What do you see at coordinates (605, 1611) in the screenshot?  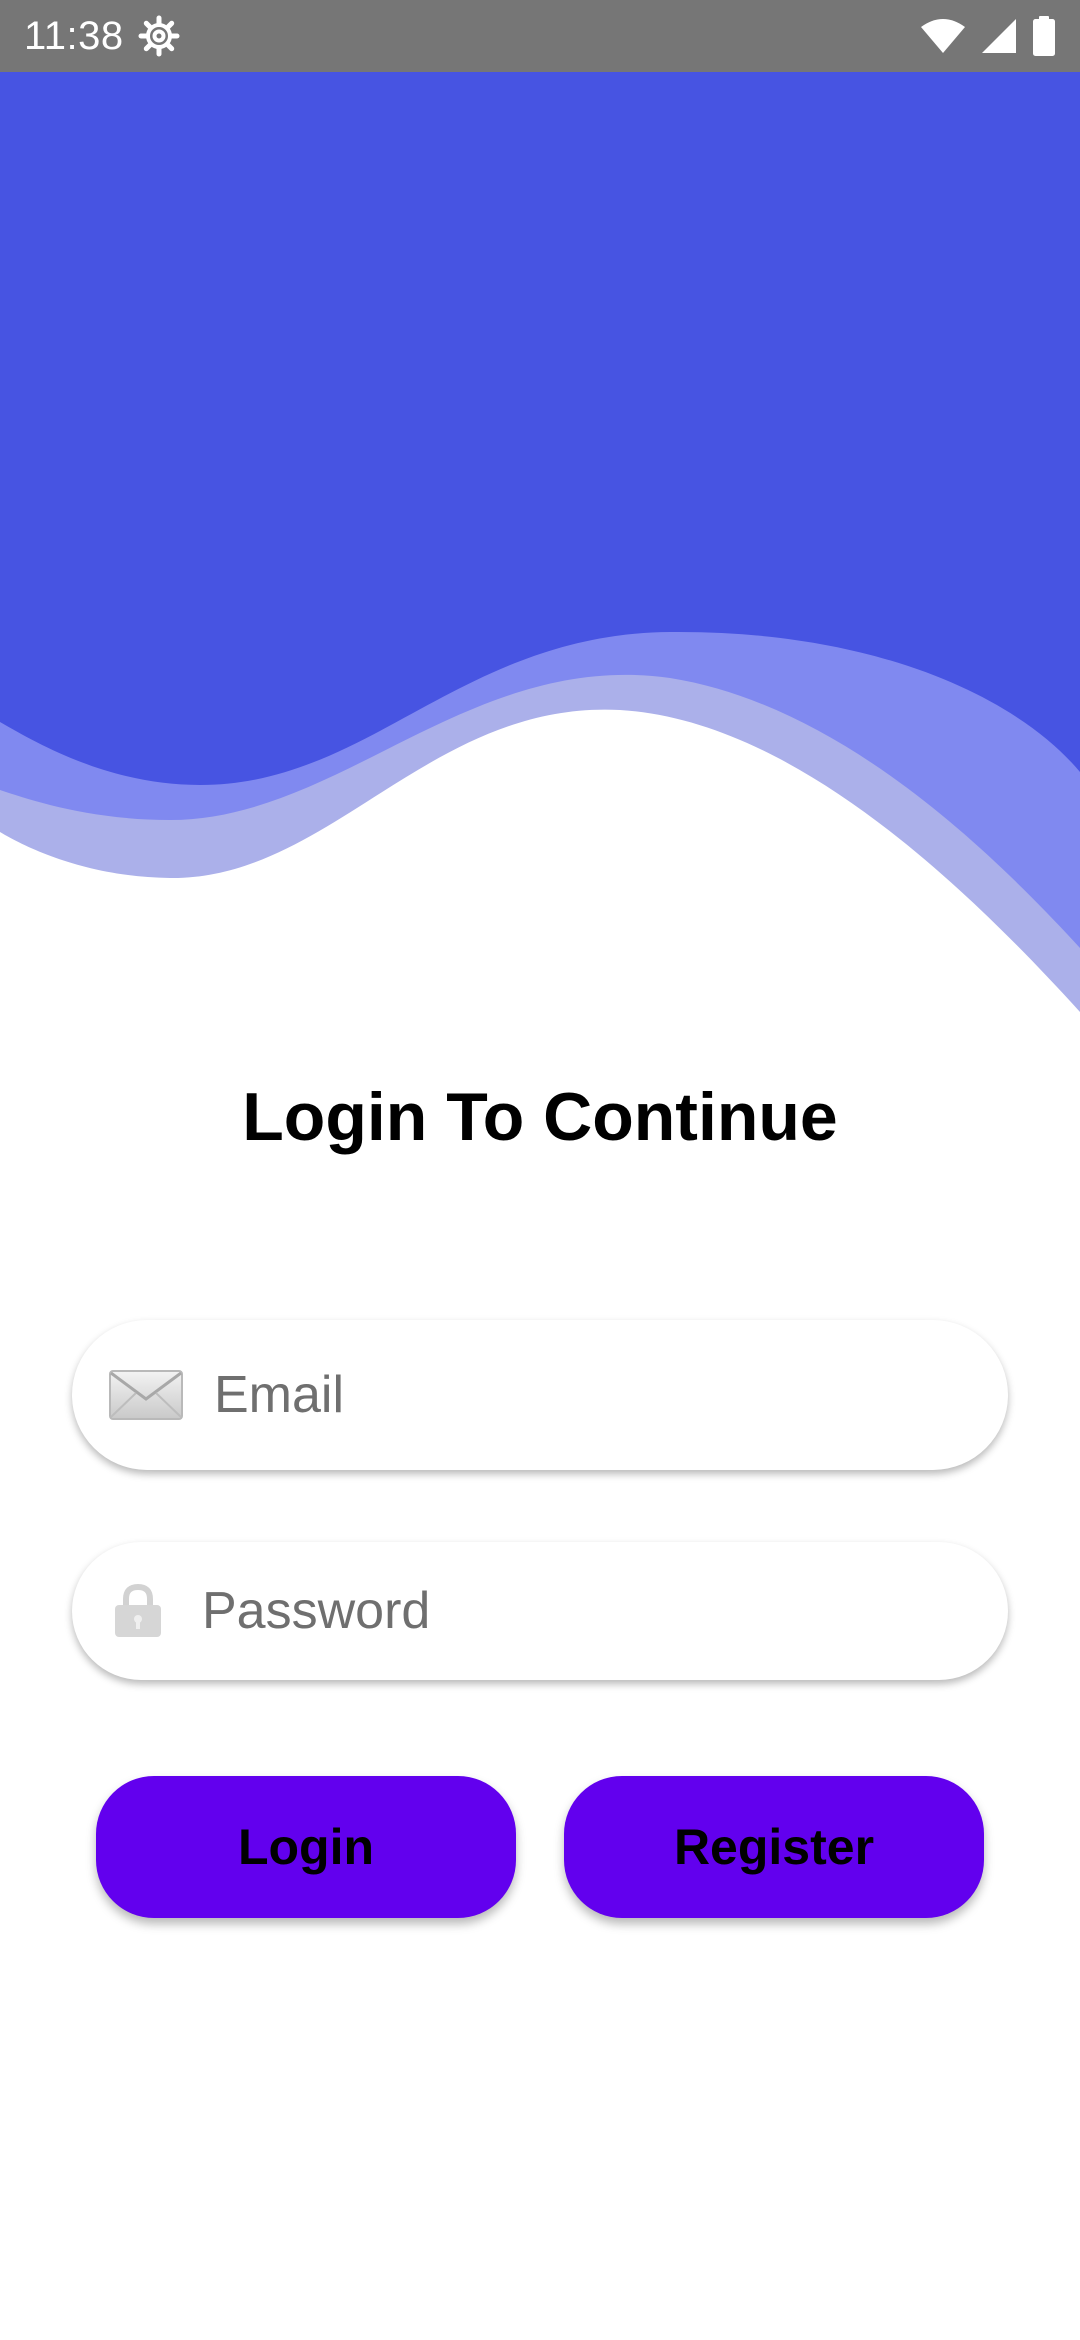 I see `password-input` at bounding box center [605, 1611].